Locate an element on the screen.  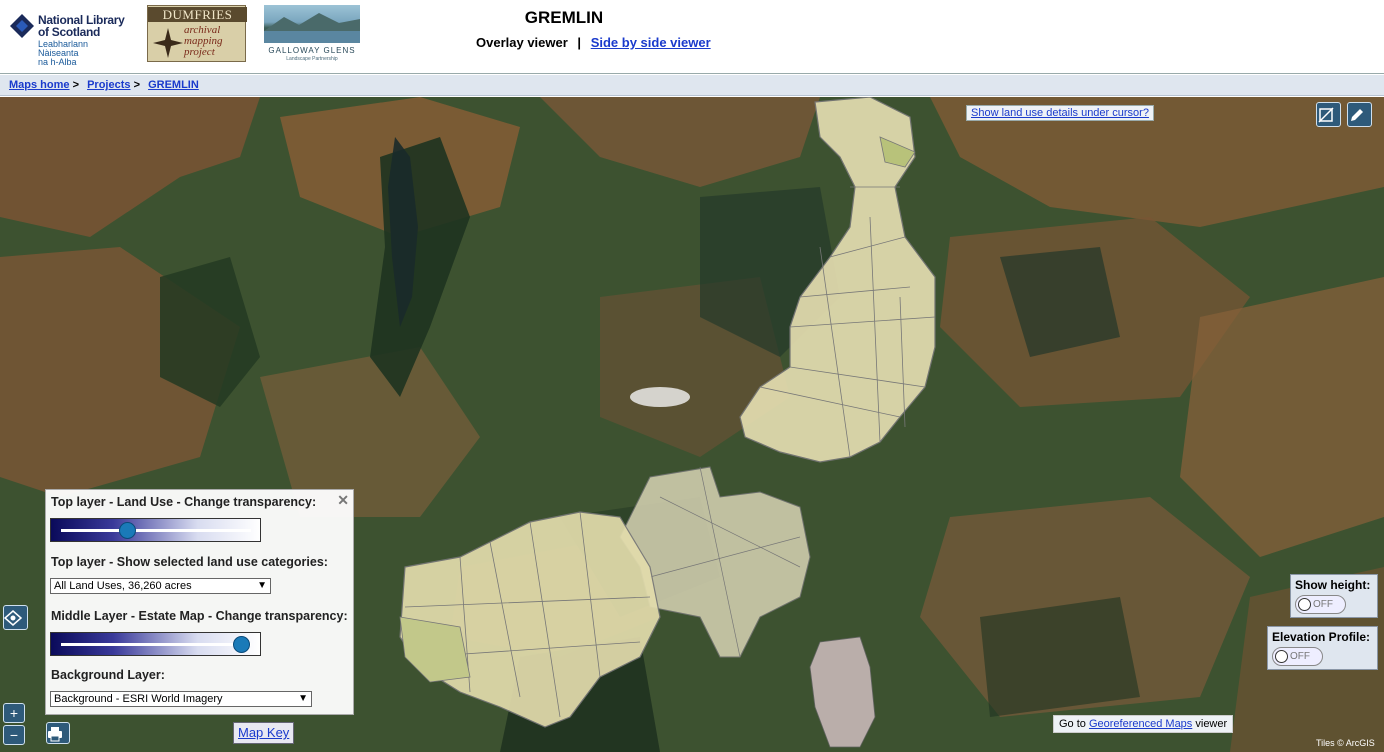
georef-prefix: Go to is located at coordinates (1072, 724).